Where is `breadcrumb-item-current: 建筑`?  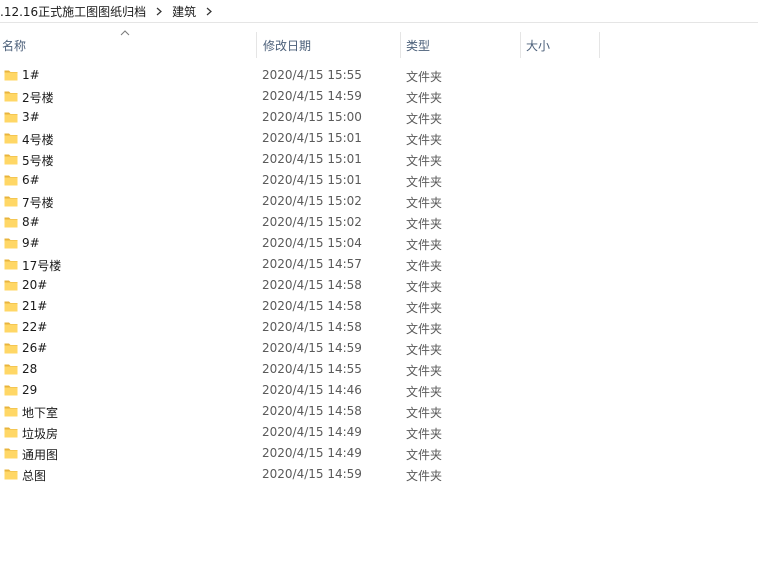
breadcrumb-item-current: 建筑 is located at coordinates (184, 11).